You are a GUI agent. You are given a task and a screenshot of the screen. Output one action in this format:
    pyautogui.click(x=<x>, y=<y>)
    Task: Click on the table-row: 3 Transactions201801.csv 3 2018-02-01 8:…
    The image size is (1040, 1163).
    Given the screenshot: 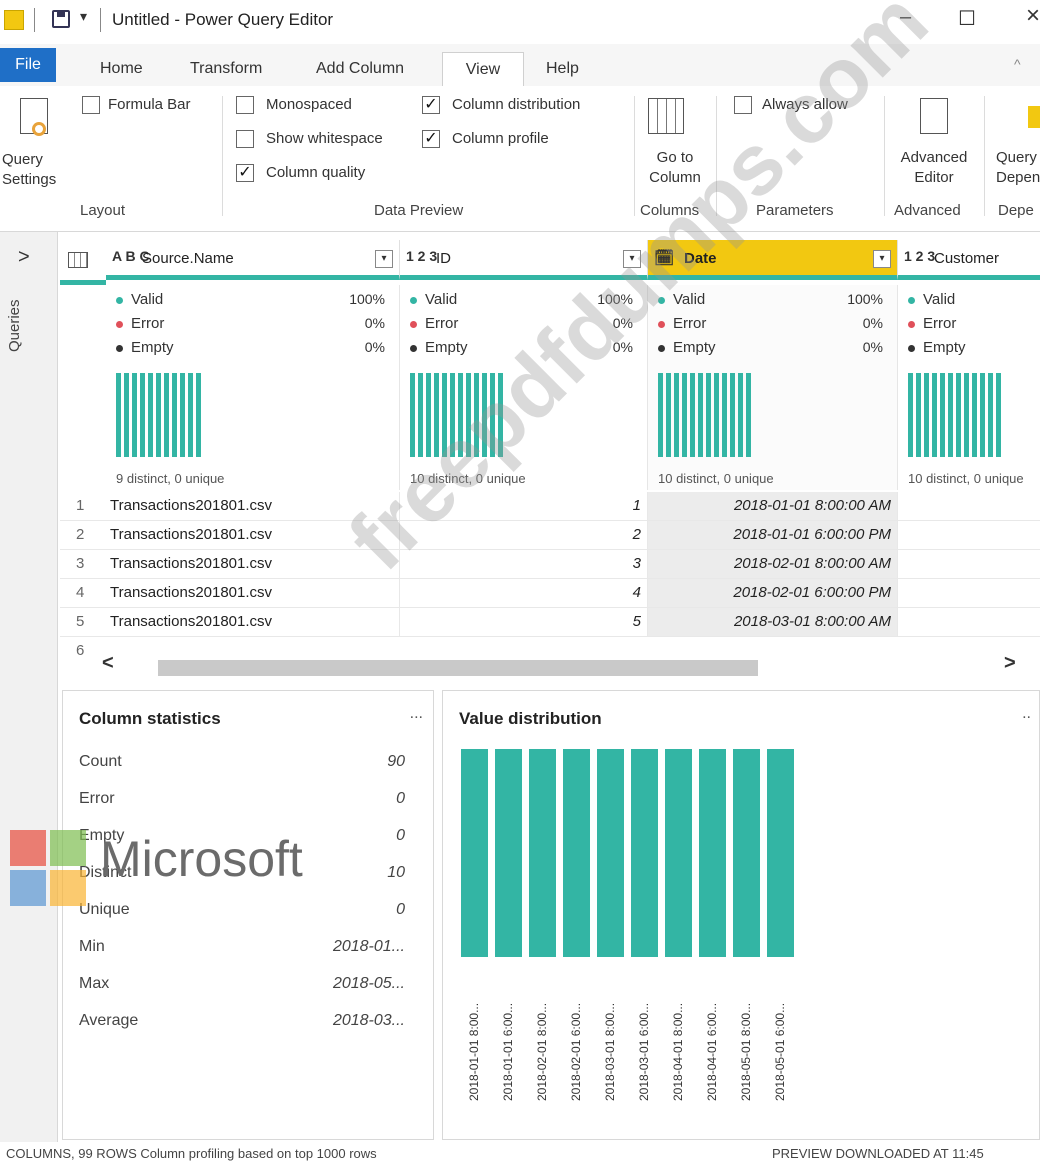 What is the action you would take?
    pyautogui.click(x=550, y=564)
    